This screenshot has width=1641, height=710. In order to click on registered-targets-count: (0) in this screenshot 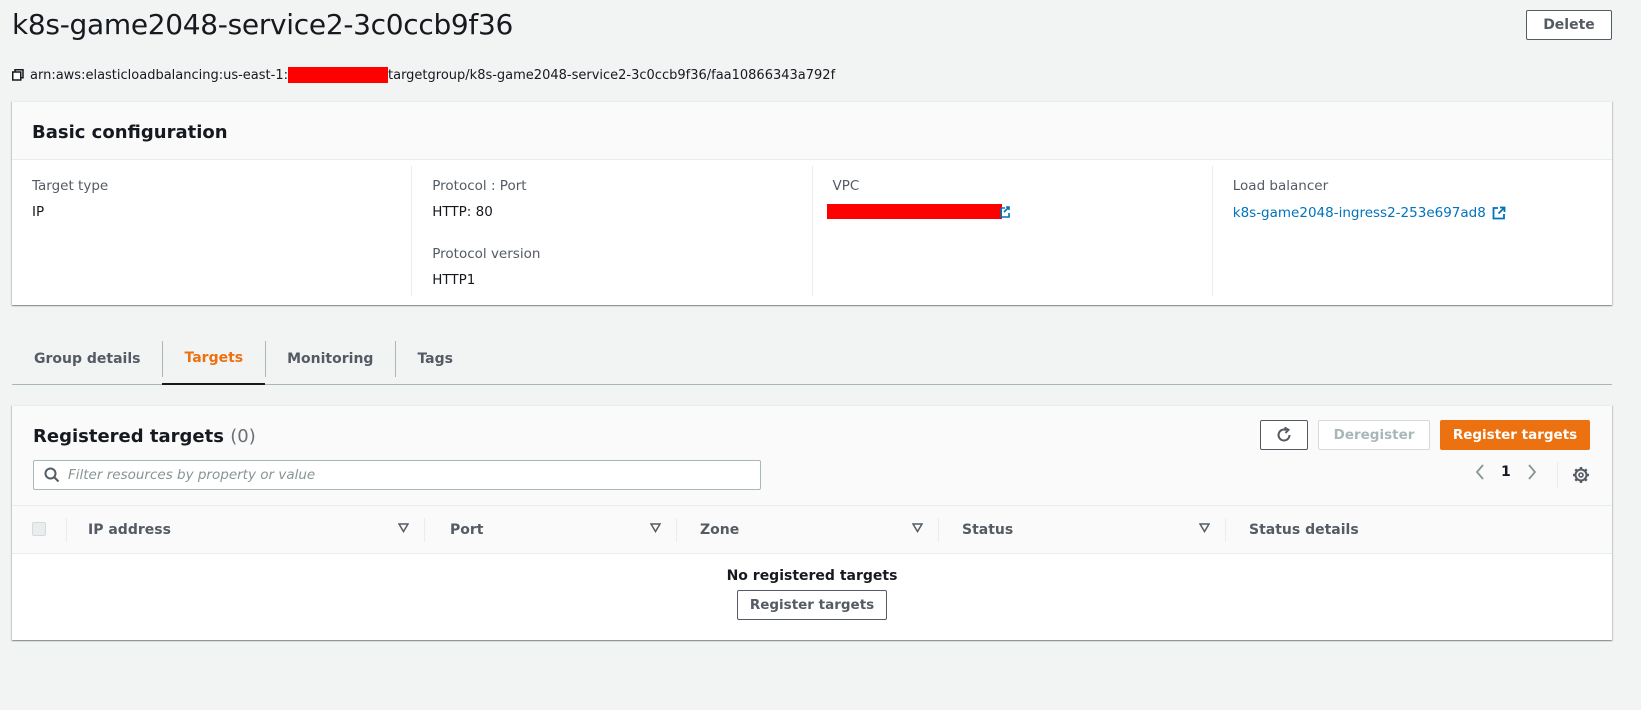, I will do `click(243, 436)`.